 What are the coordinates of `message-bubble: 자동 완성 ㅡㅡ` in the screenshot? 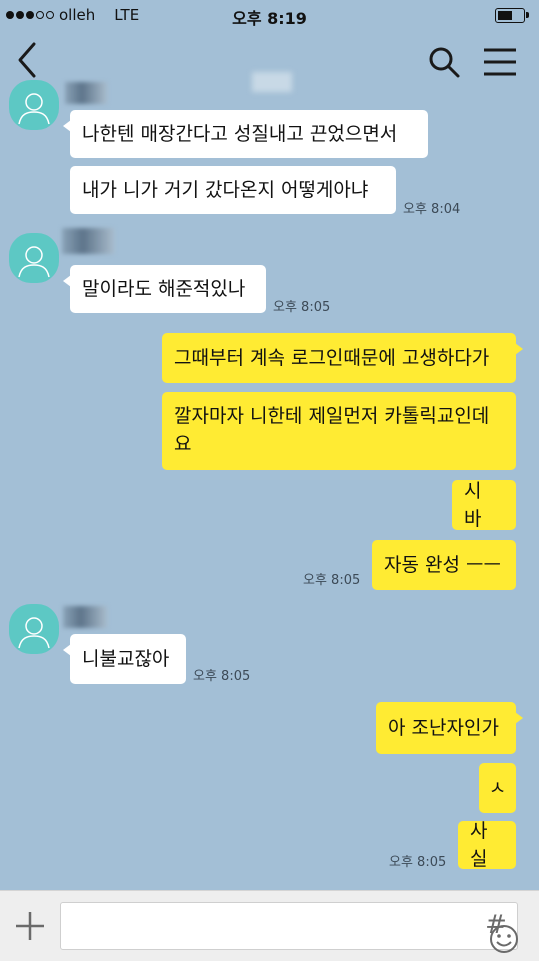 It's located at (444, 565).